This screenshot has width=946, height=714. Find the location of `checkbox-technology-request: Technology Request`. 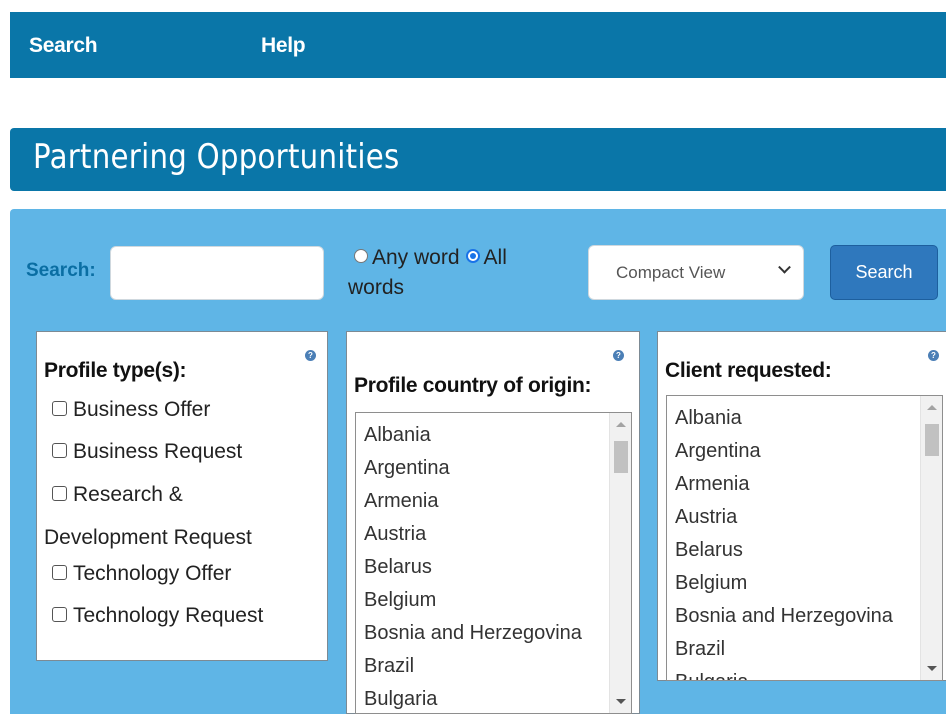

checkbox-technology-request: Technology Request is located at coordinates (157, 616).